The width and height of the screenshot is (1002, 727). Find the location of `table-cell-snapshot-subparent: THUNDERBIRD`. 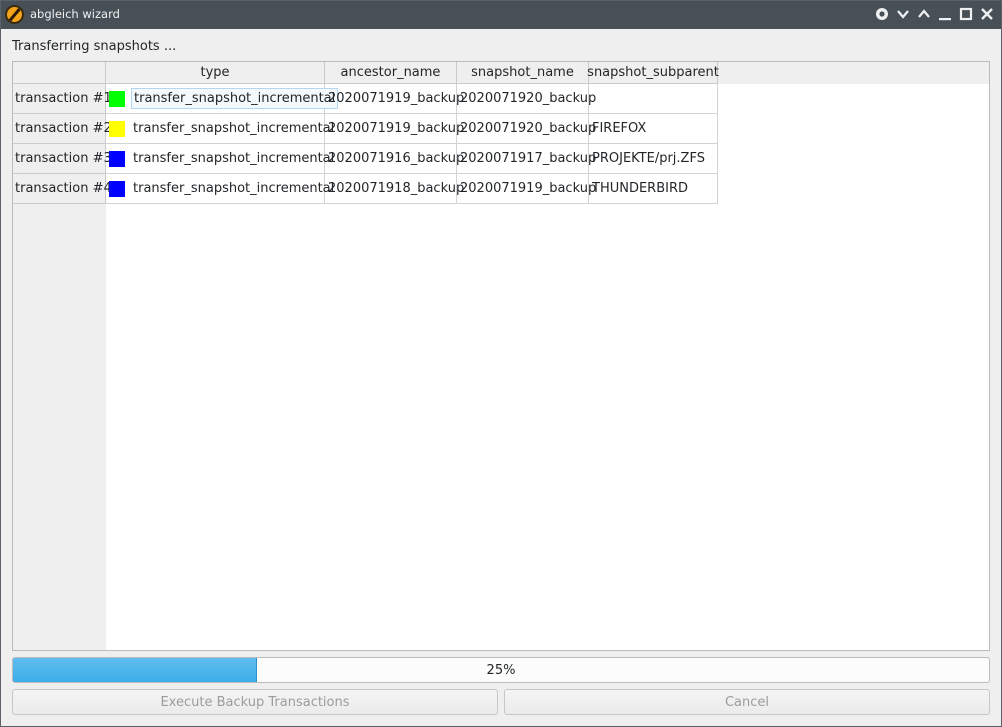

table-cell-snapshot-subparent: THUNDERBIRD is located at coordinates (653, 189).